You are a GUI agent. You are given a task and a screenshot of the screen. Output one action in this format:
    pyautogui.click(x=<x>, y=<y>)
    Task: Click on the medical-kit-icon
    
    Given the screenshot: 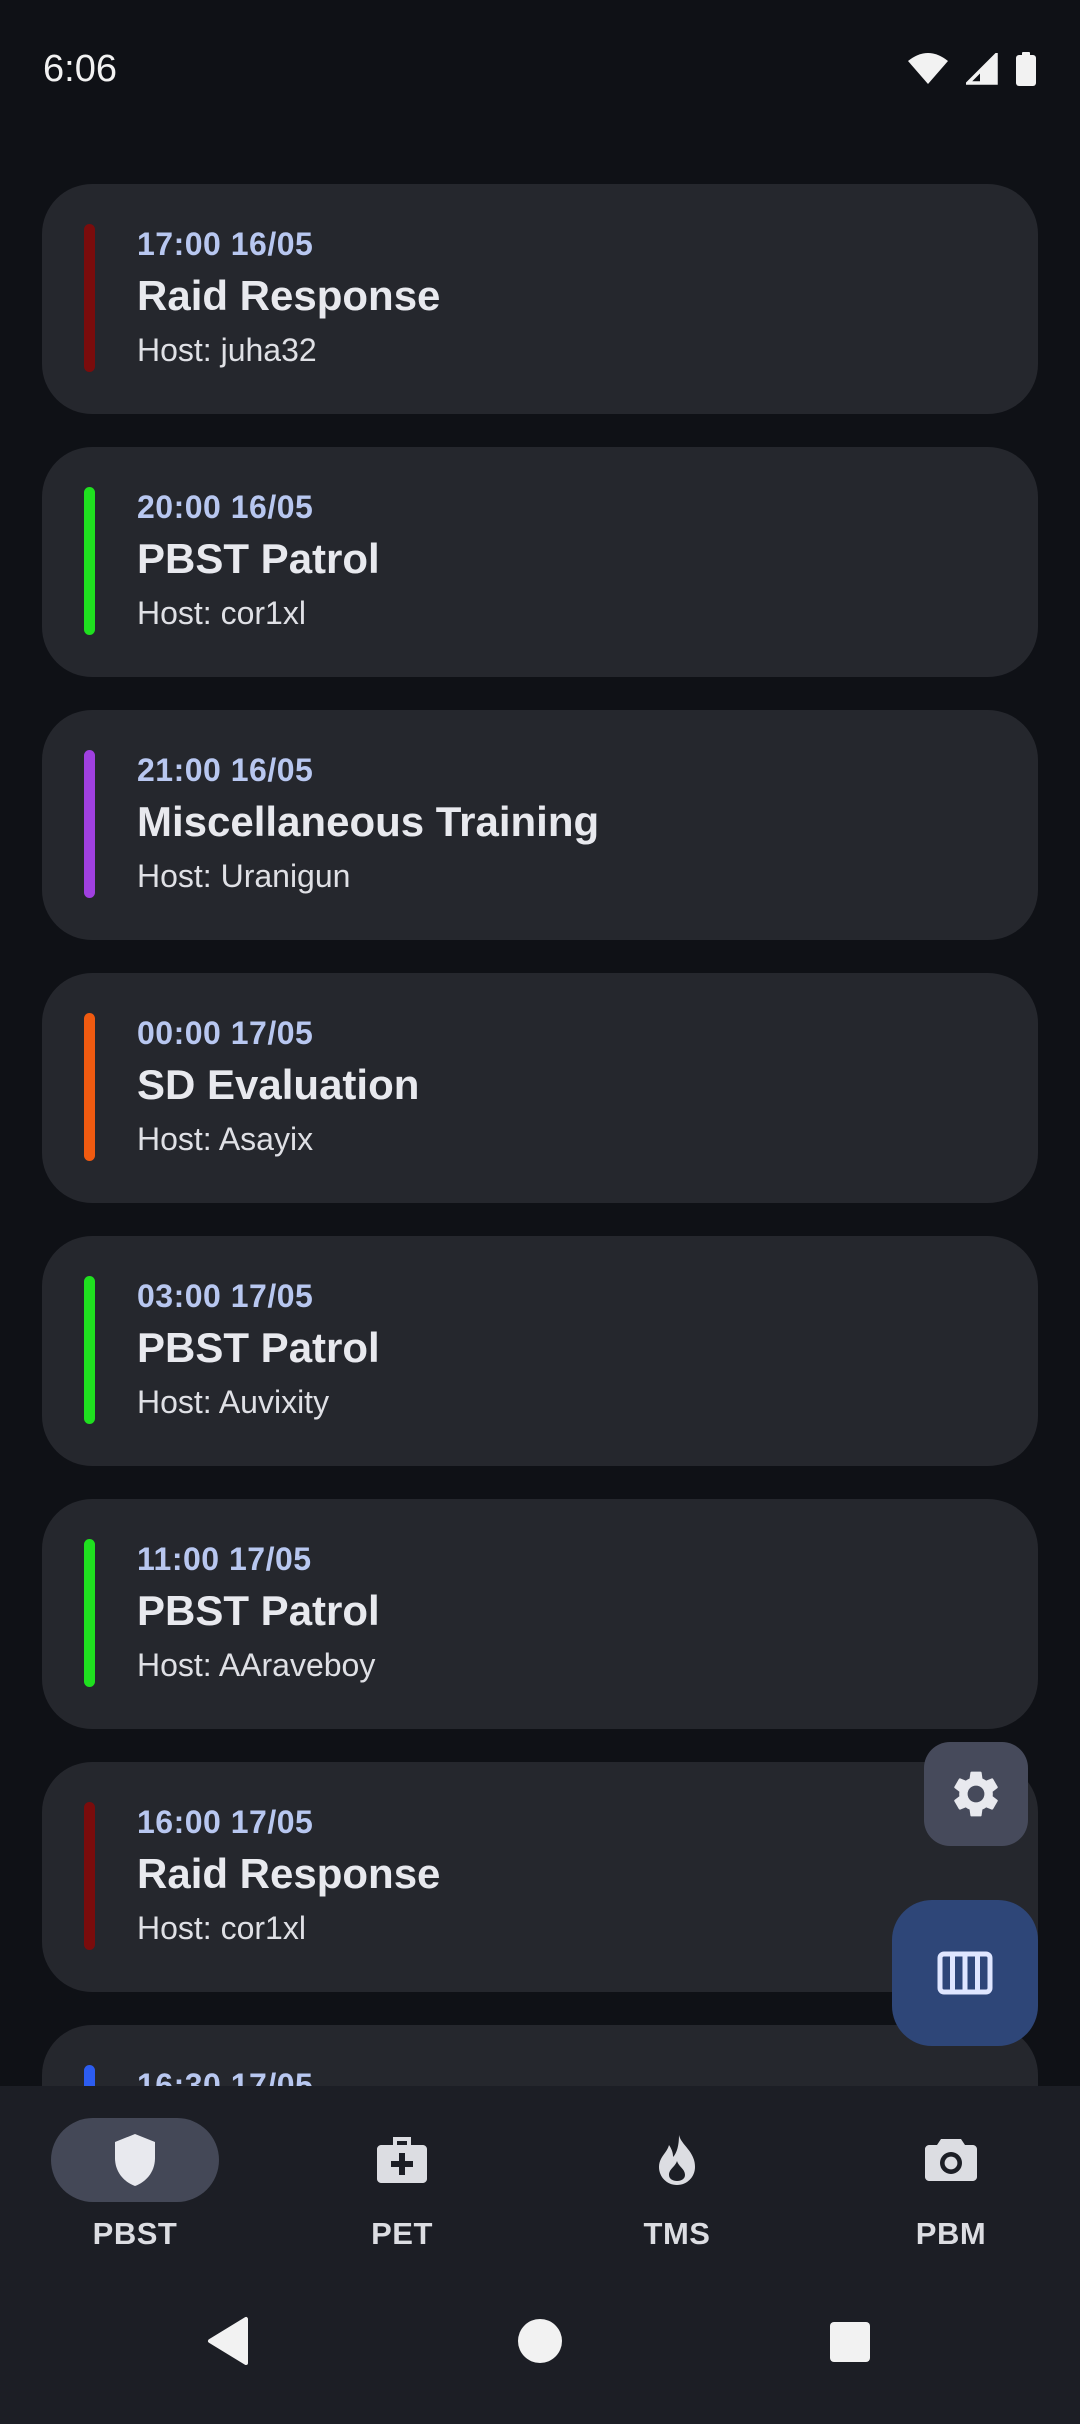 What is the action you would take?
    pyautogui.click(x=402, y=2160)
    